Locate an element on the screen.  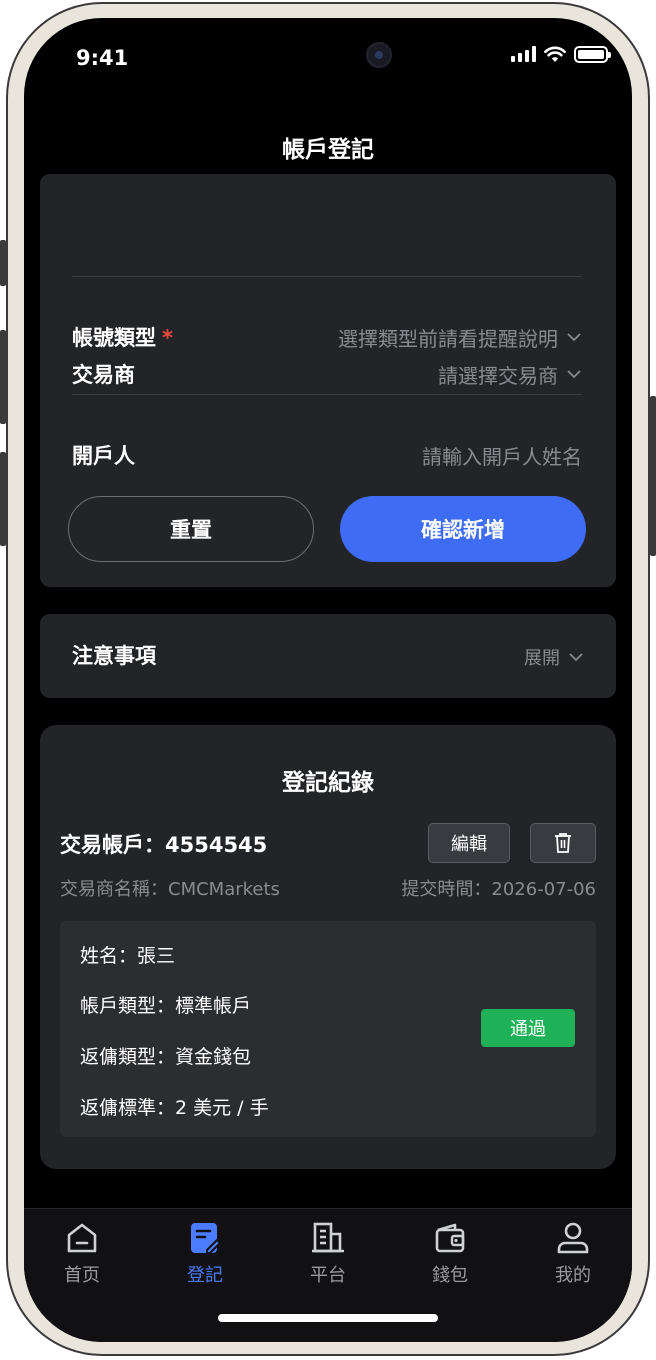
broker-select: 請選擇交易商 is located at coordinates (510, 374).